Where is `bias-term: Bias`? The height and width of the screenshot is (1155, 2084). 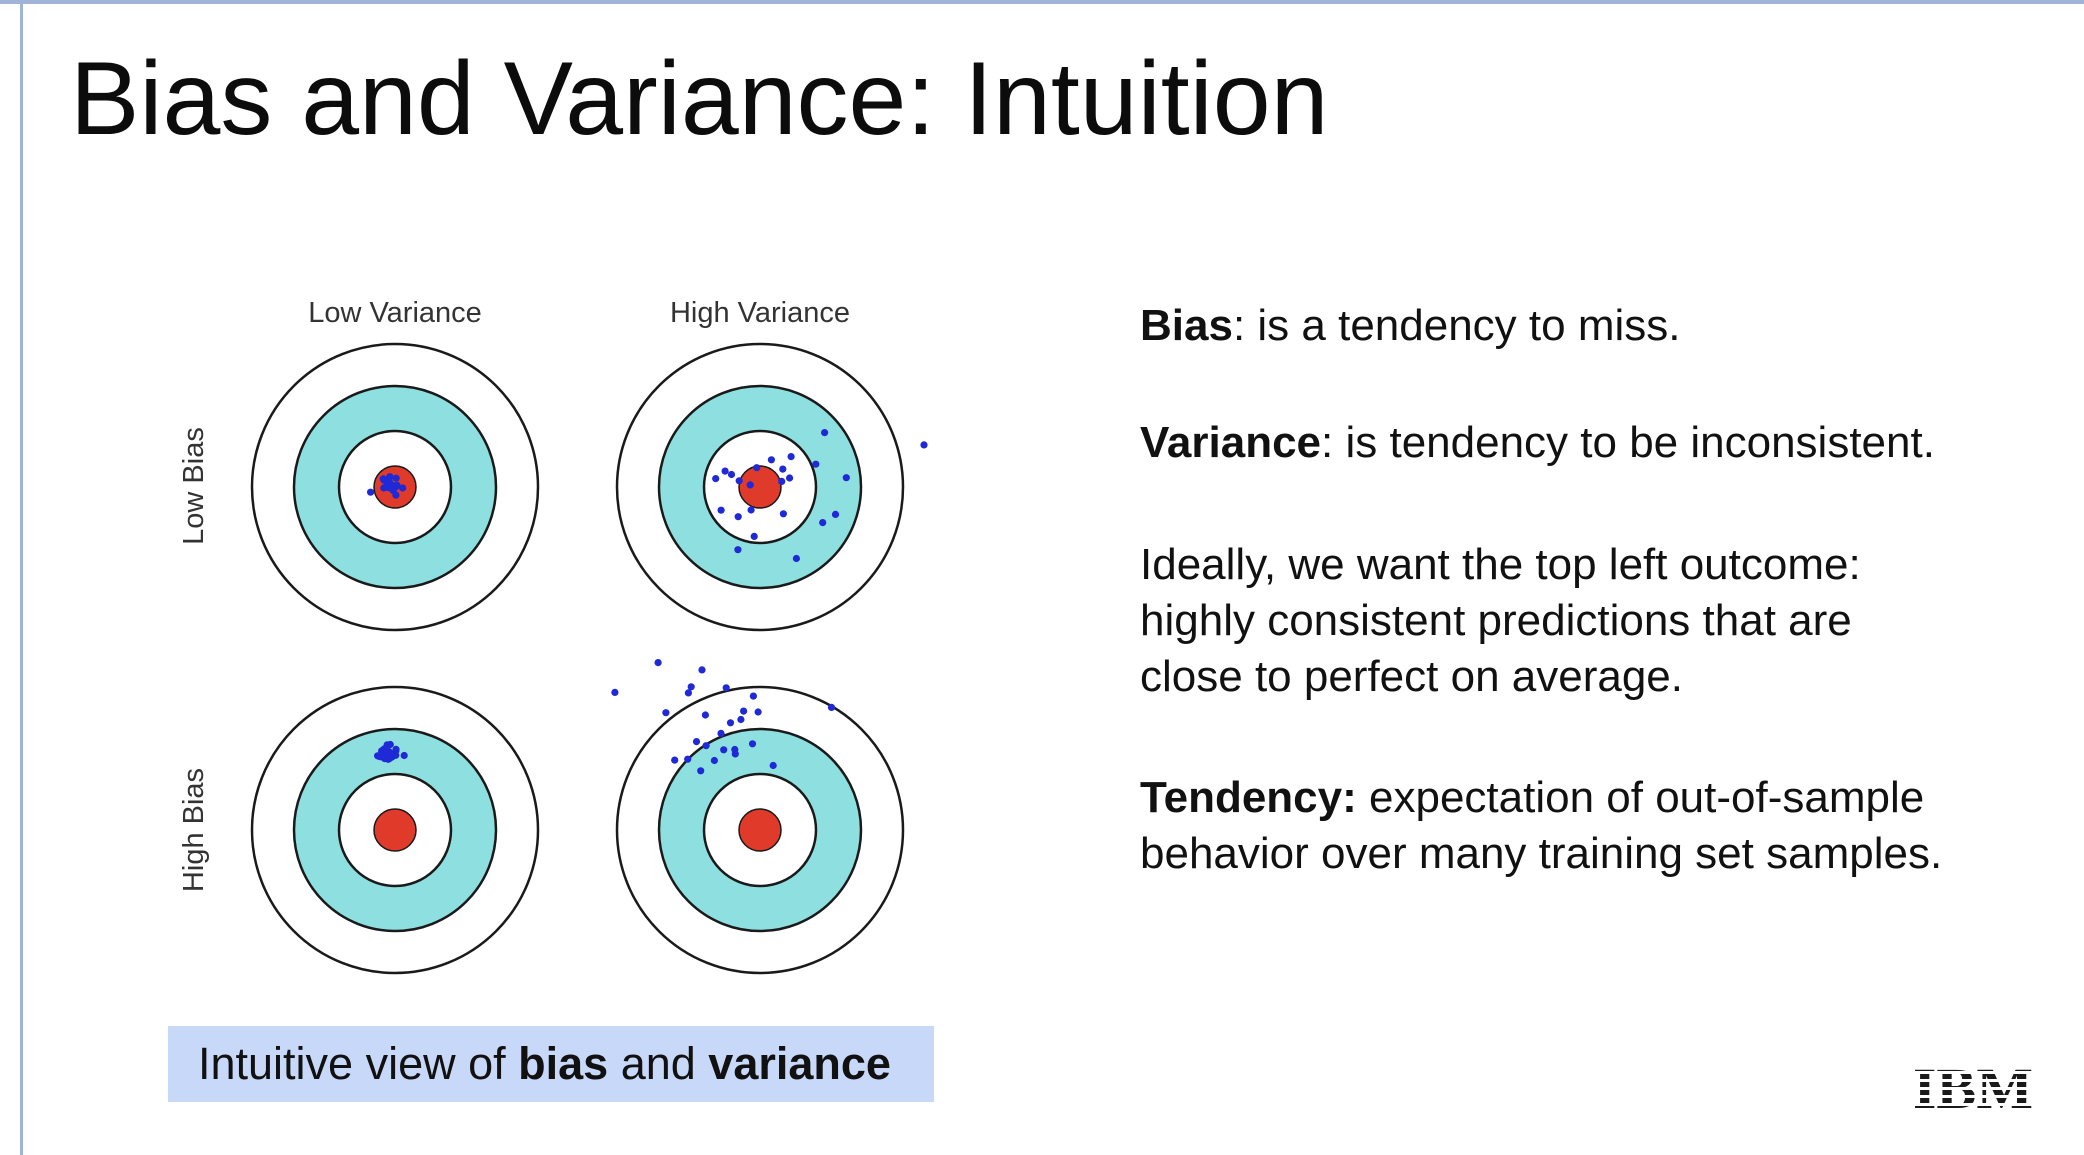
bias-term: Bias is located at coordinates (1186, 325).